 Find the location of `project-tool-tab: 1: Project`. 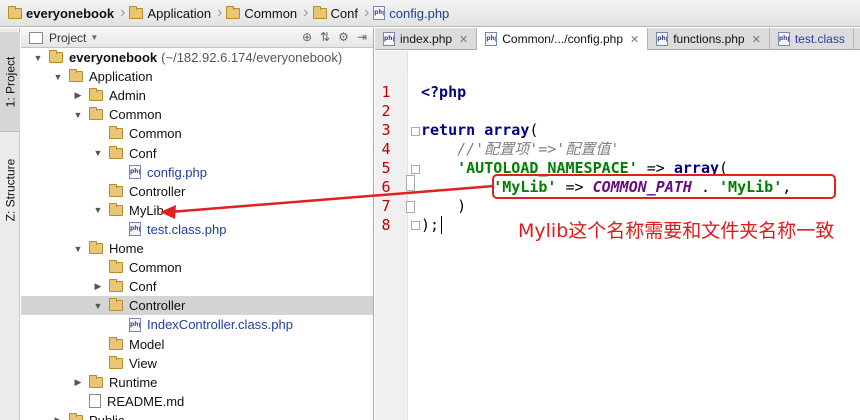

project-tool-tab: 1: Project is located at coordinates (10, 82).